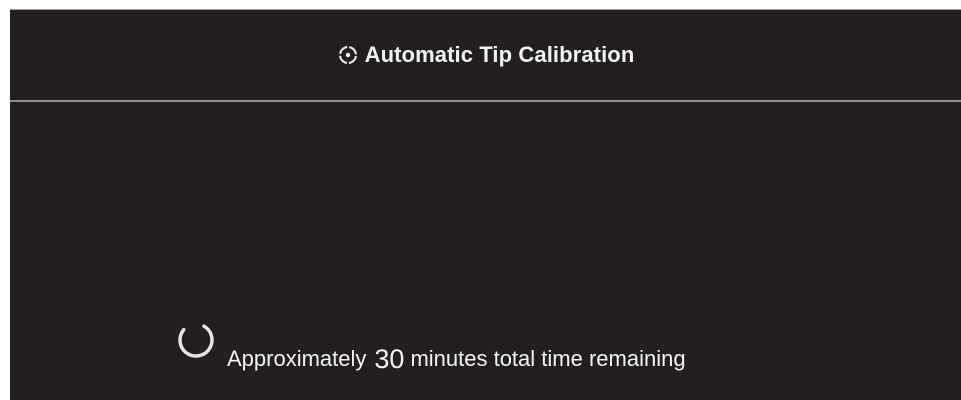 The image size is (961, 400). I want to click on minutes-remaining-value: 30, so click(389, 359).